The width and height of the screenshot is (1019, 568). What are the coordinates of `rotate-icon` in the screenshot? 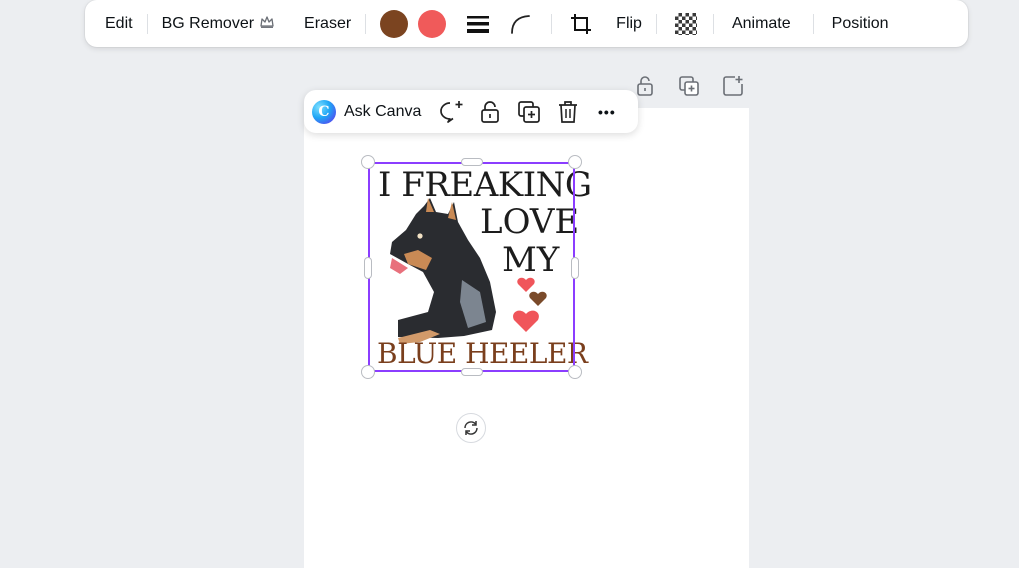 It's located at (471, 428).